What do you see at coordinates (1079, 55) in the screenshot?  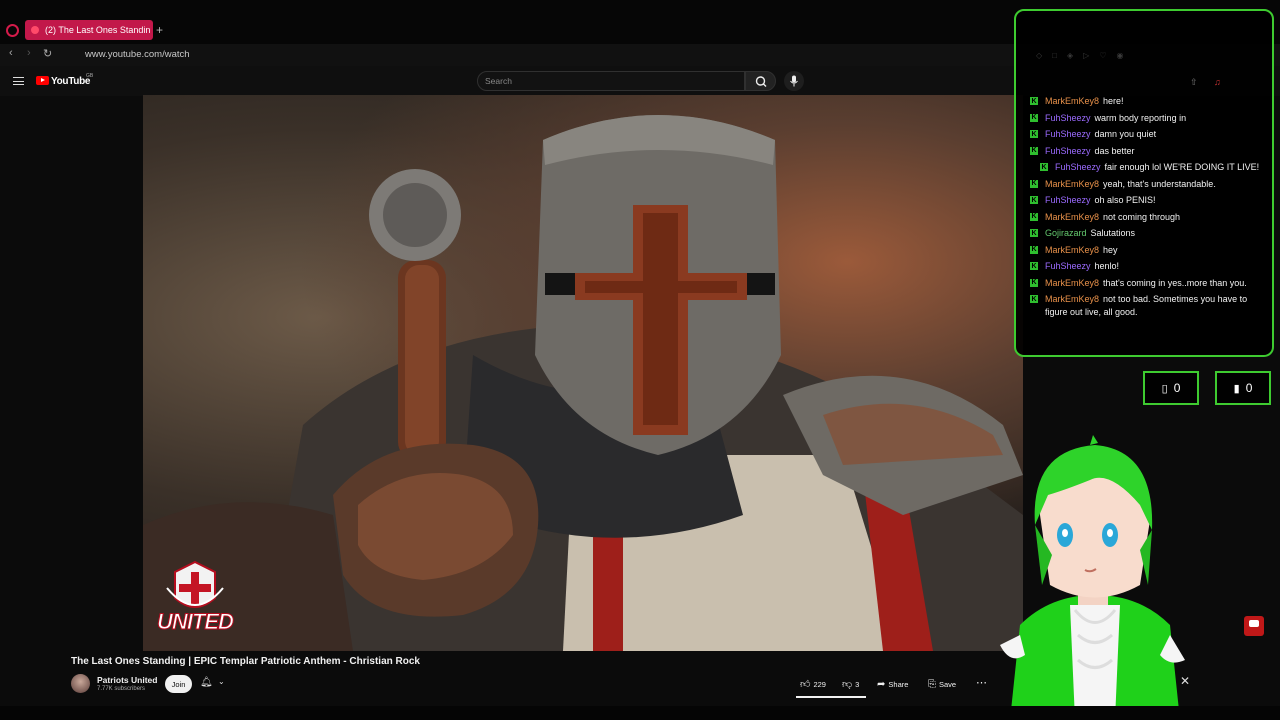 I see `chat-toolbar: ◇ □ ◈ ▷ ♡ ◉` at bounding box center [1079, 55].